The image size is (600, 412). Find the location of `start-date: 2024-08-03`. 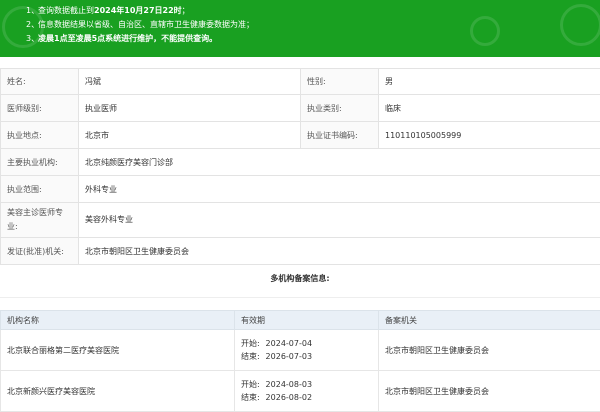

start-date: 2024-08-03 is located at coordinates (289, 384).